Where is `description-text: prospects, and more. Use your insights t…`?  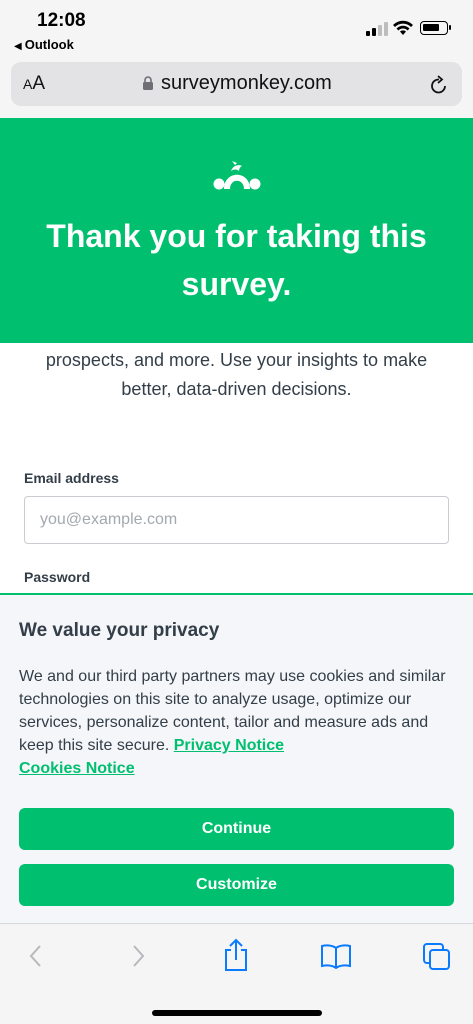
description-text: prospects, and more. Use your insights t… is located at coordinates (236, 374).